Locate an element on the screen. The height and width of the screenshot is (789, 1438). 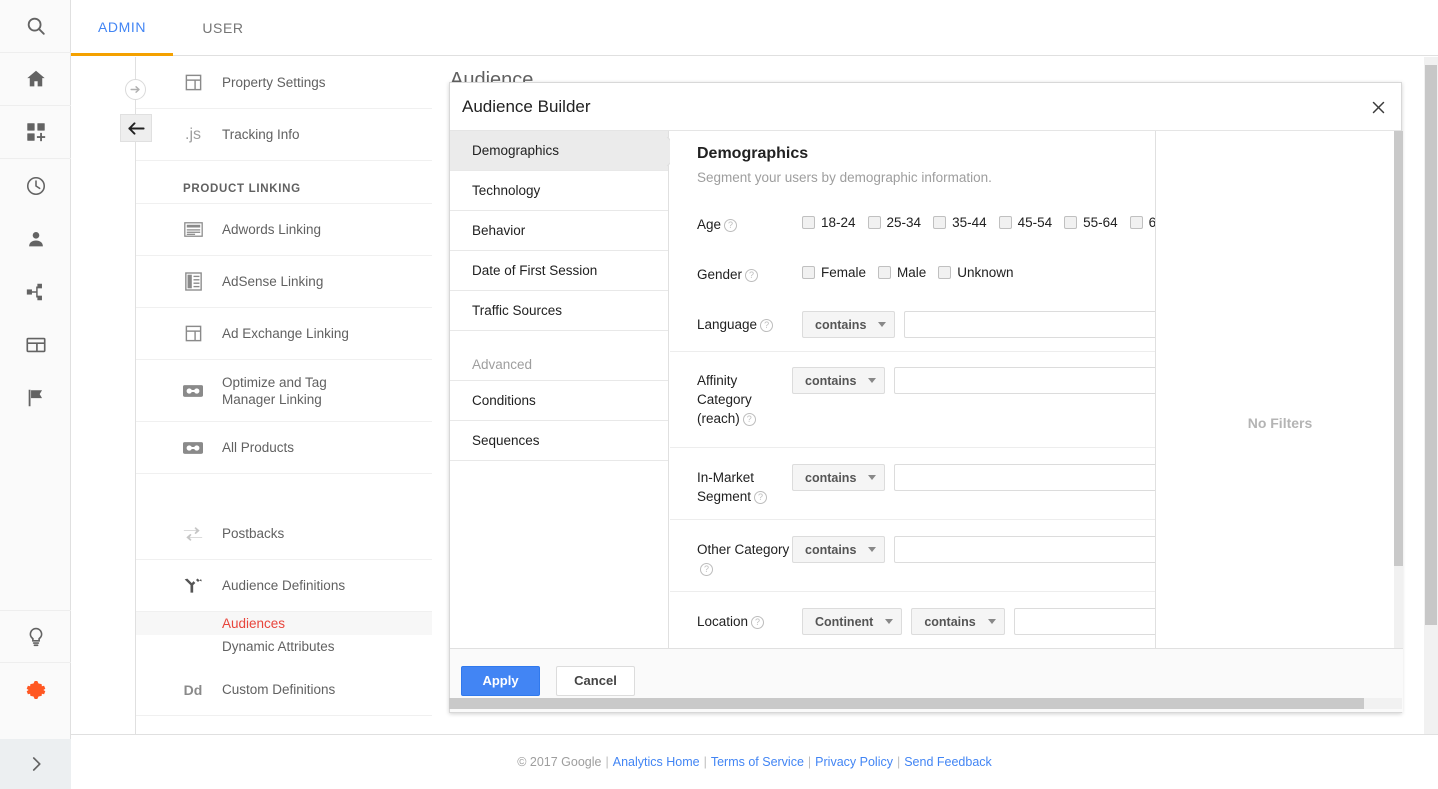
form-label-age: Age? is located at coordinates (749, 222).